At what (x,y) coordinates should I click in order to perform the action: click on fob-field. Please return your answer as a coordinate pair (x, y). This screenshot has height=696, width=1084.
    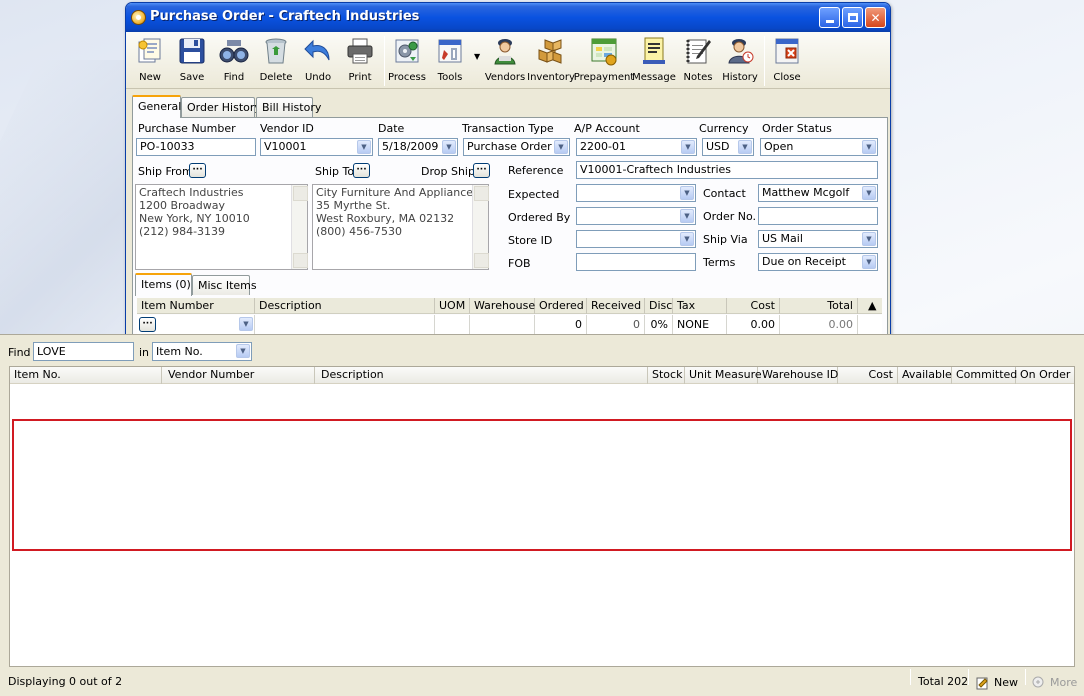
    Looking at the image, I should click on (636, 262).